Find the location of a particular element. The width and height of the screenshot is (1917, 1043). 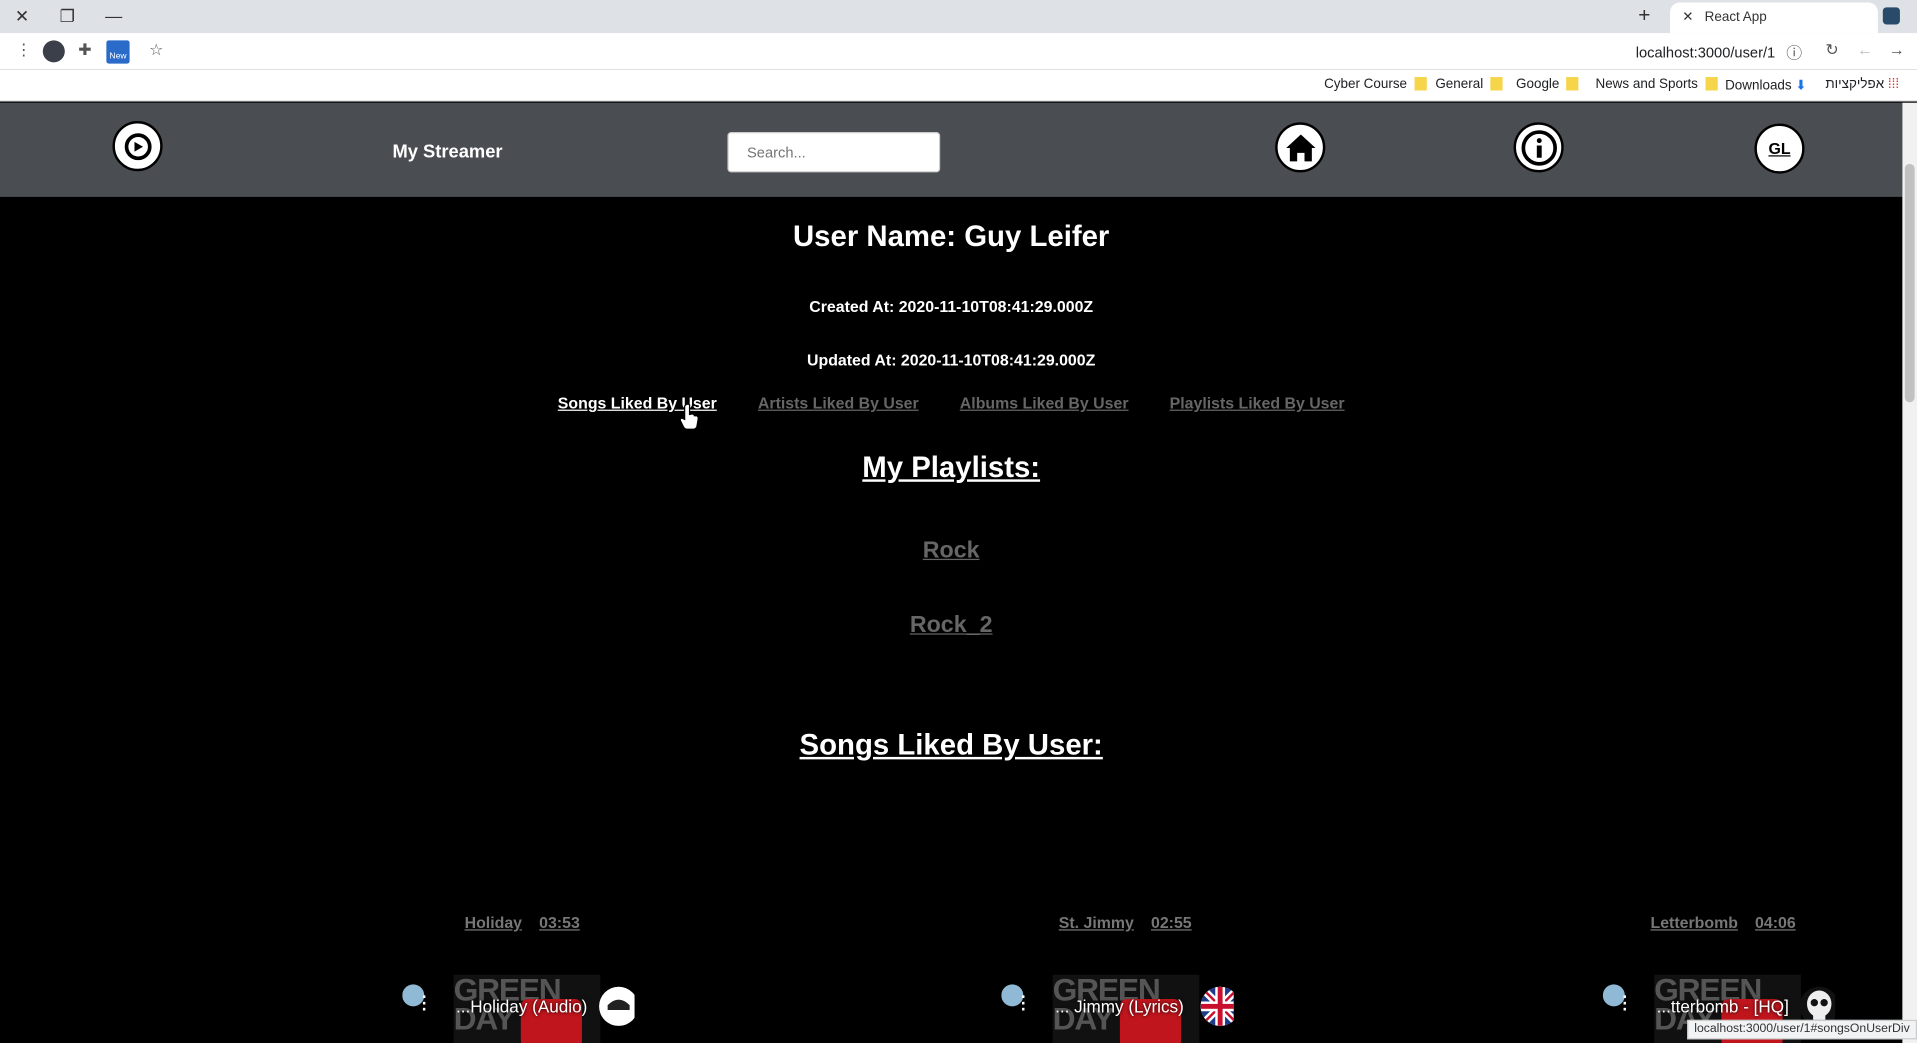

tab-playlists-liked: Playlists Liked By User is located at coordinates (1257, 403).